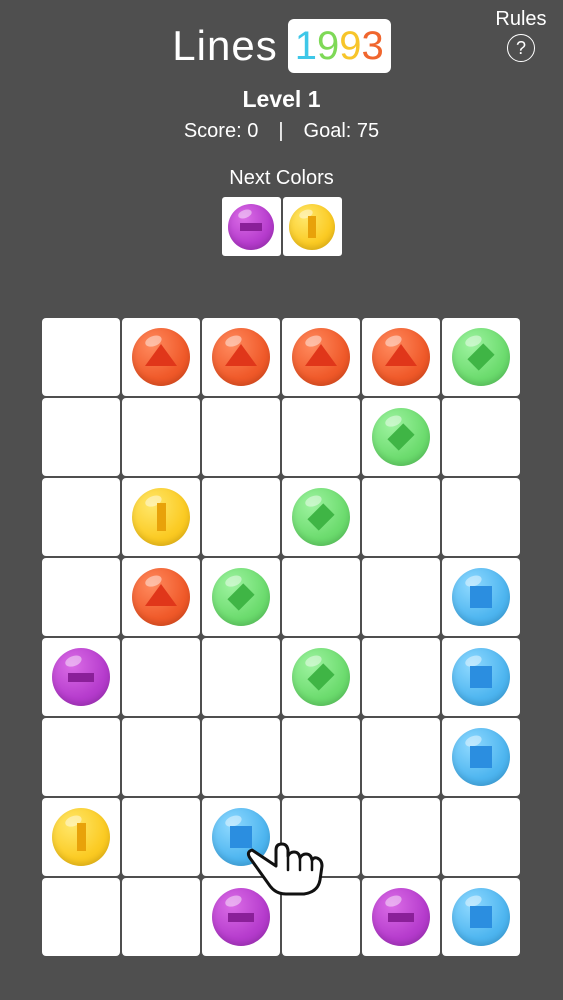  I want to click on year-digit: 1, so click(305, 46).